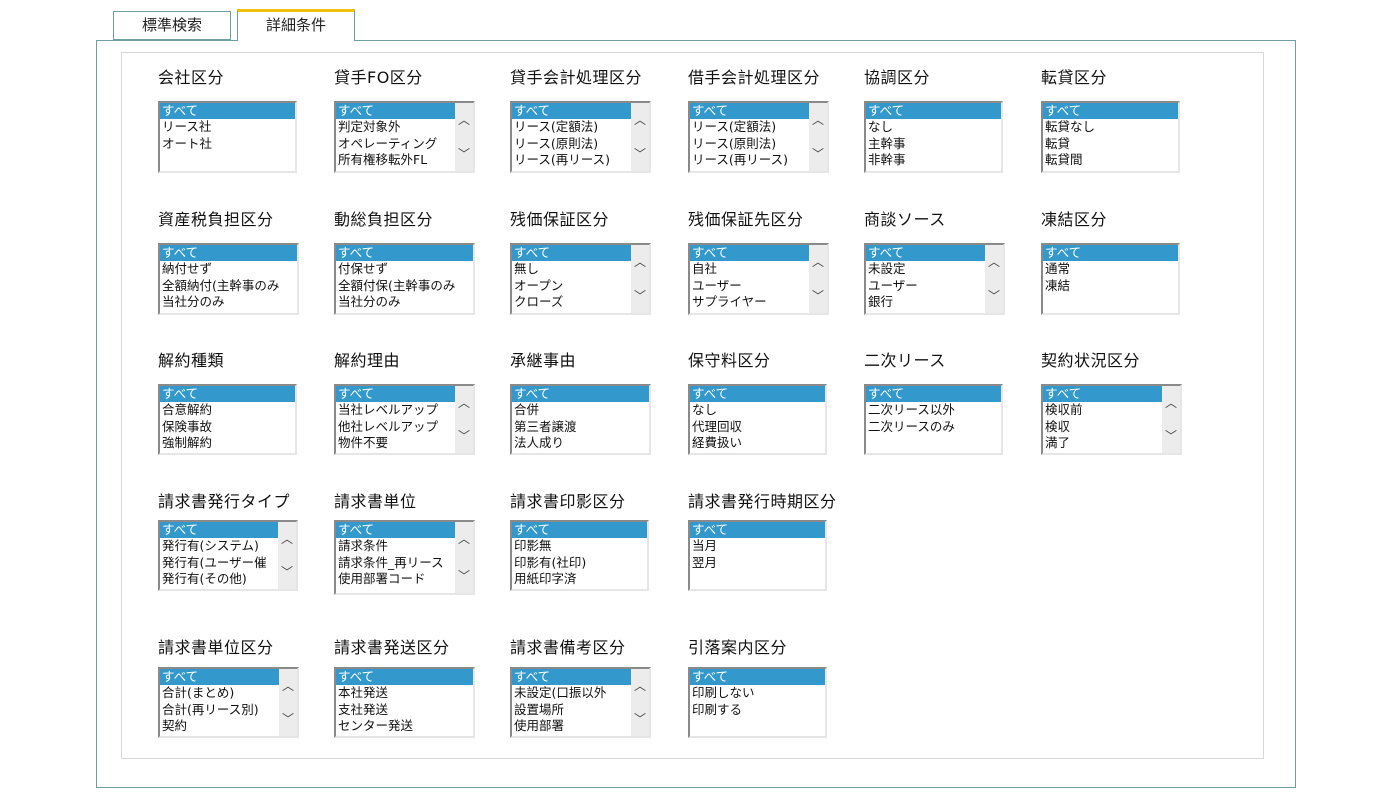 This screenshot has width=1400, height=797. I want to click on listbox-option: 請求条件_再リース, so click(395, 563).